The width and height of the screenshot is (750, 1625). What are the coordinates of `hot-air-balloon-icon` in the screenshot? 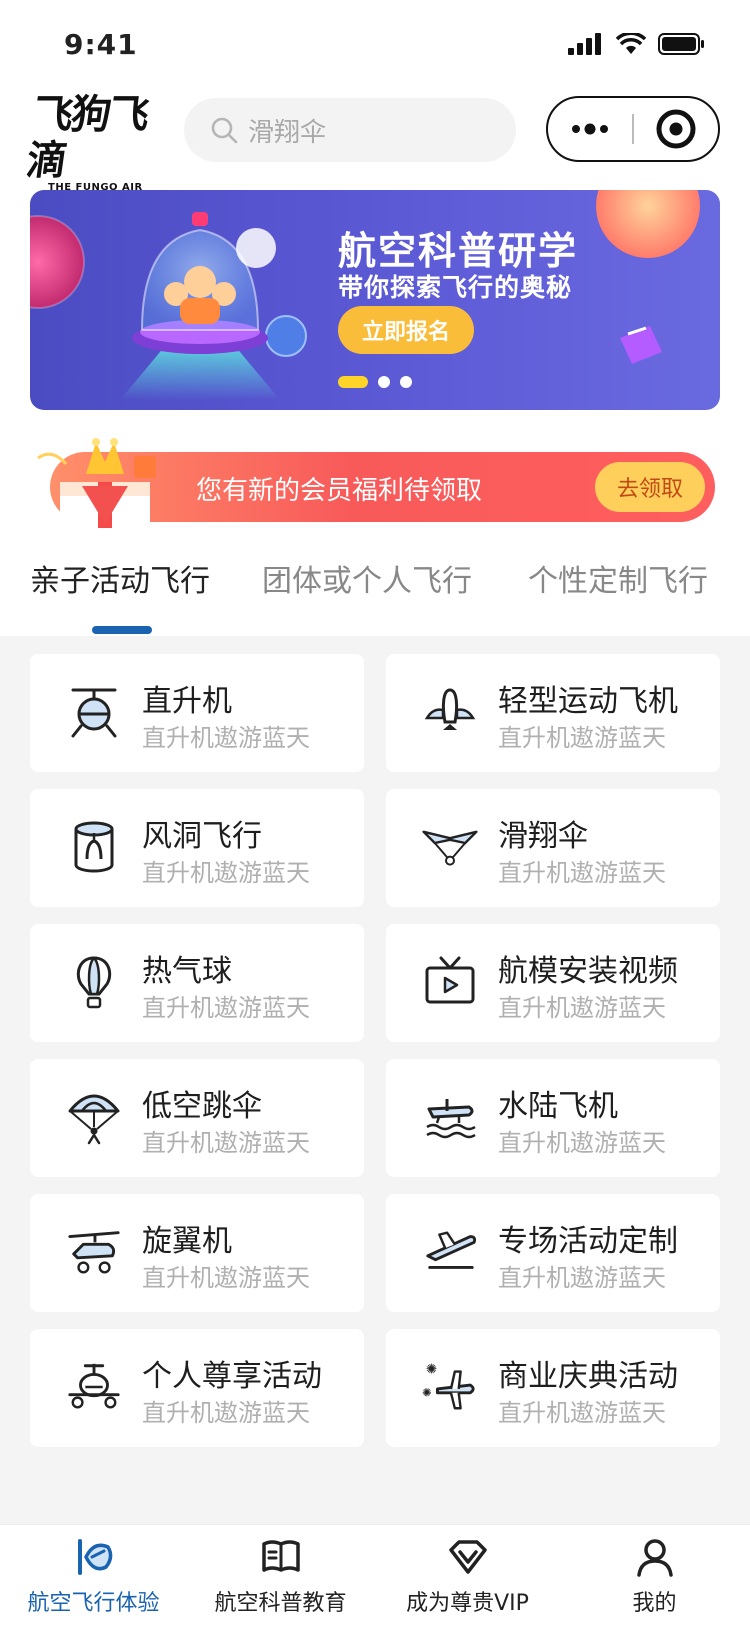 It's located at (94, 982).